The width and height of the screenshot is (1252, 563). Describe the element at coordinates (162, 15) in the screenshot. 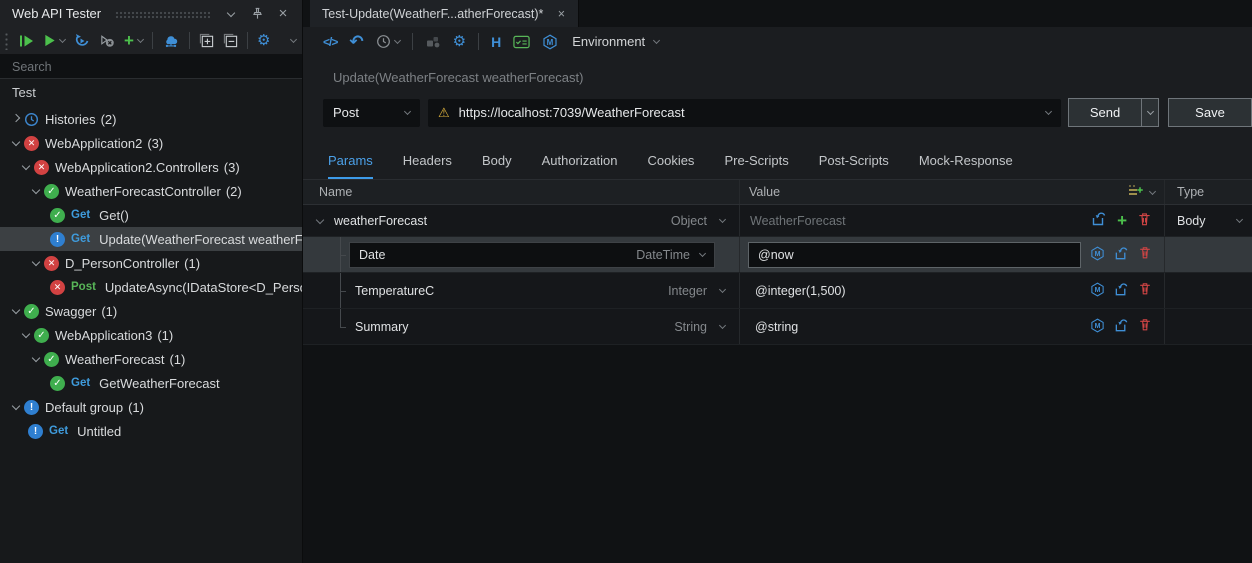

I see `drag-grip` at that location.